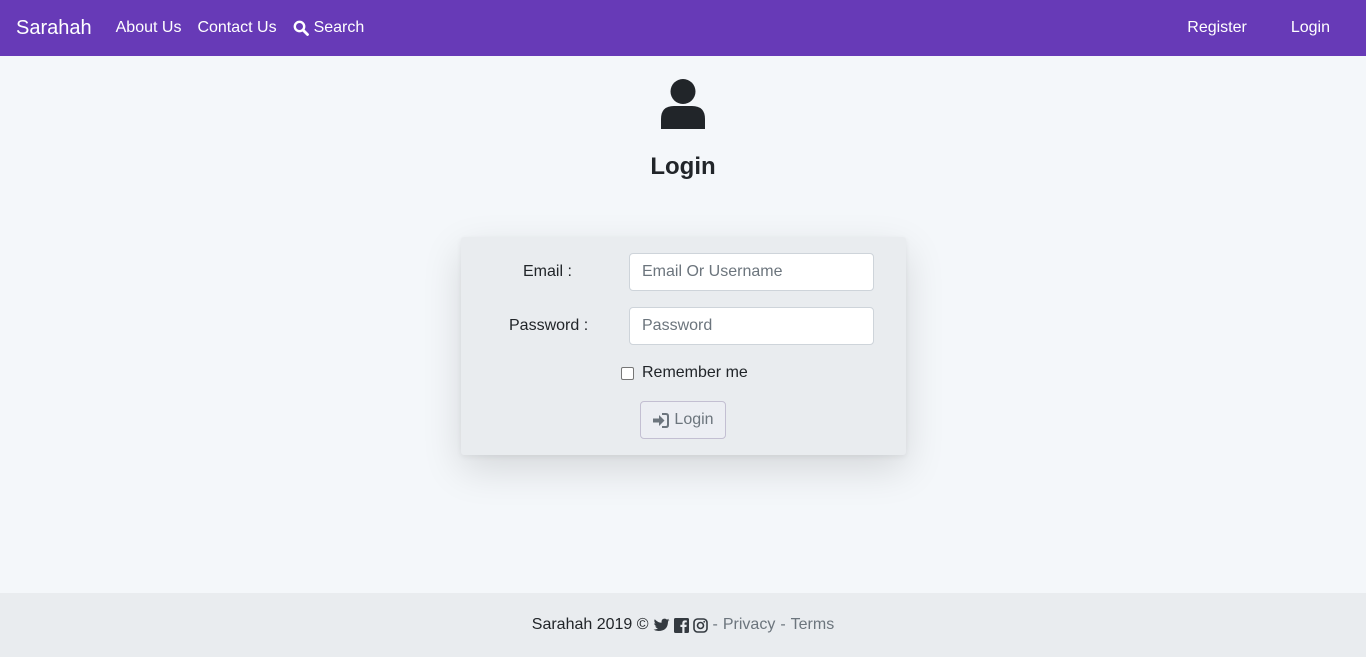 Image resolution: width=1366 pixels, height=657 pixels. Describe the element at coordinates (700, 625) in the screenshot. I see `instagram-icon` at that location.